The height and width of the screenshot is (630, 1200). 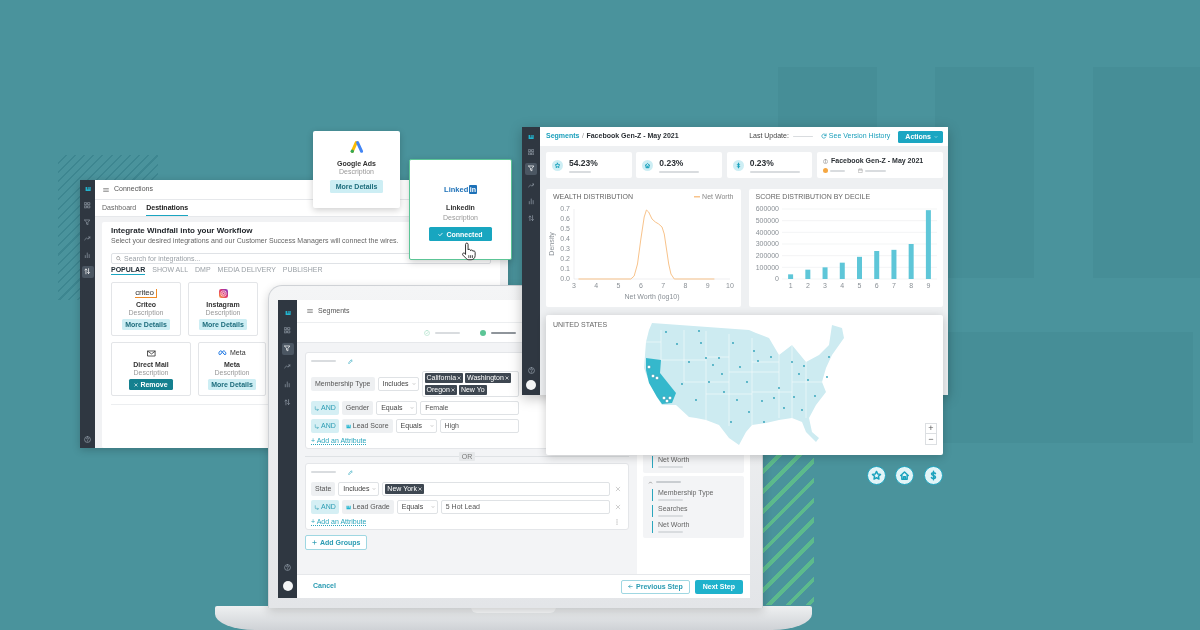 What do you see at coordinates (151, 353) in the screenshot?
I see `envelope-icon` at bounding box center [151, 353].